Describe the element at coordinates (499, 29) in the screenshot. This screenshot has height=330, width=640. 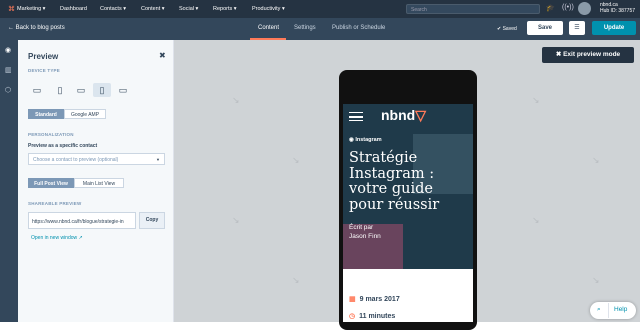
I see `check-icon: ✔` at that location.